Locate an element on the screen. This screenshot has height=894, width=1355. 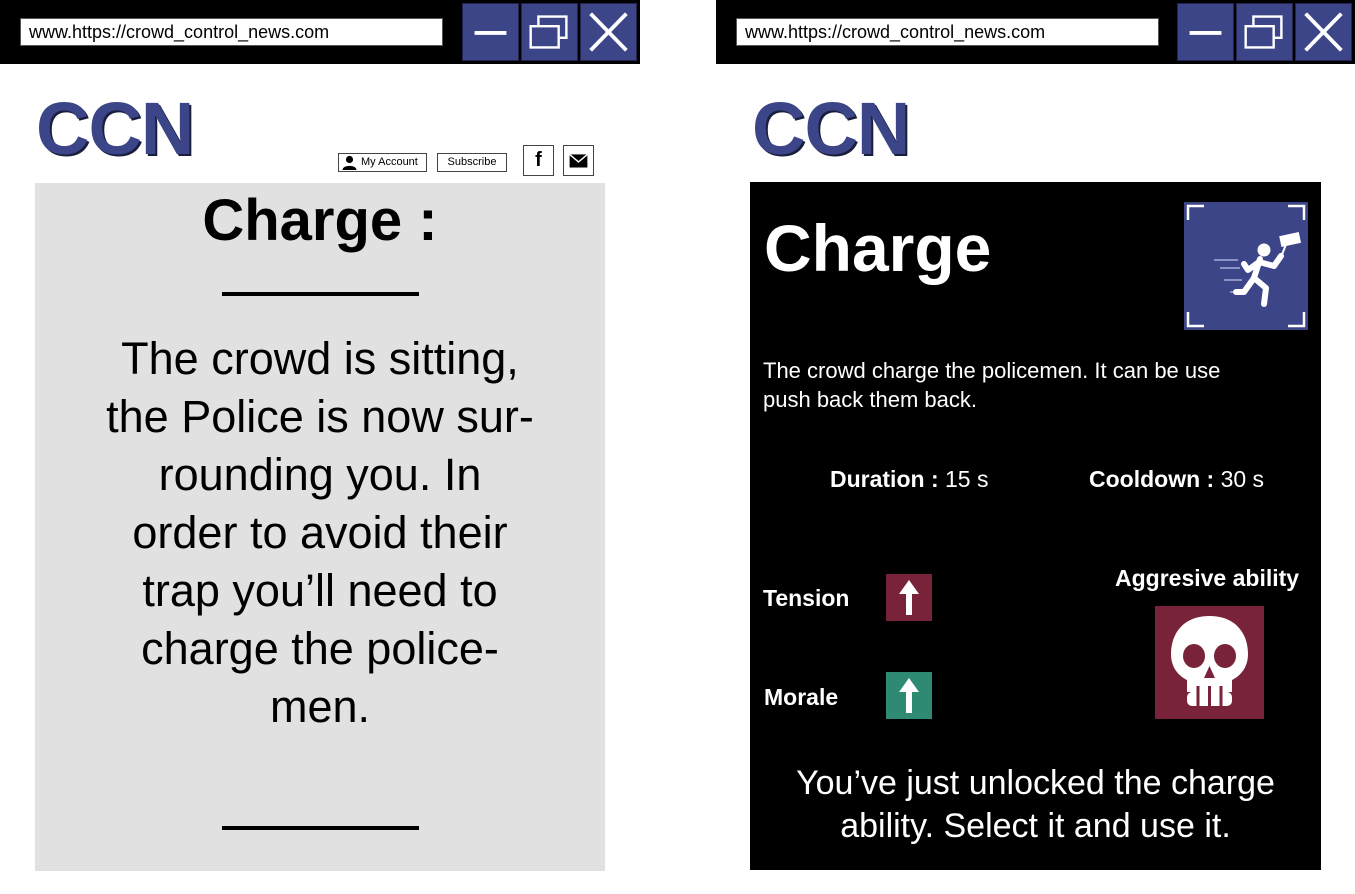
story-line: order to avoid their is located at coordinates (320, 532).